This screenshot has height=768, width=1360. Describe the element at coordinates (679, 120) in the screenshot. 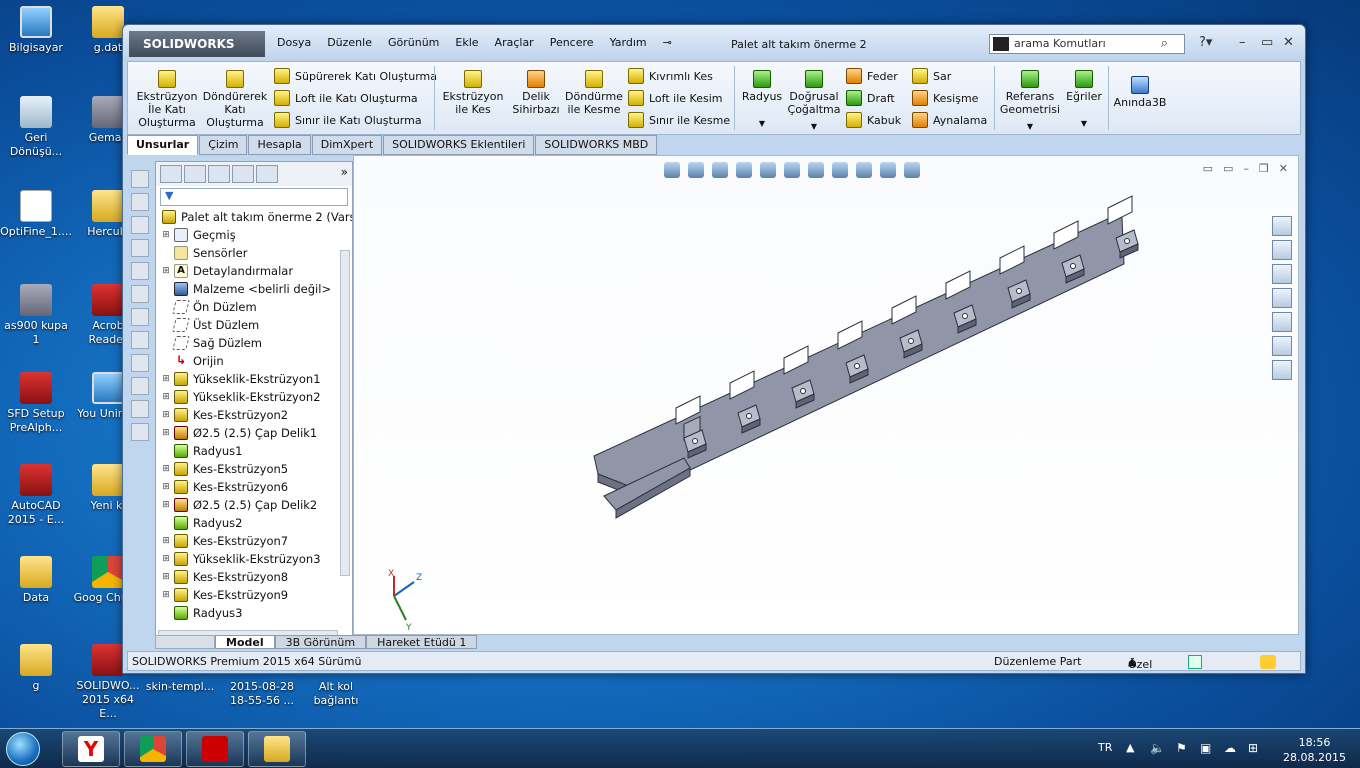

I see `boundary-cut-button: Sınır ile Kesme` at that location.